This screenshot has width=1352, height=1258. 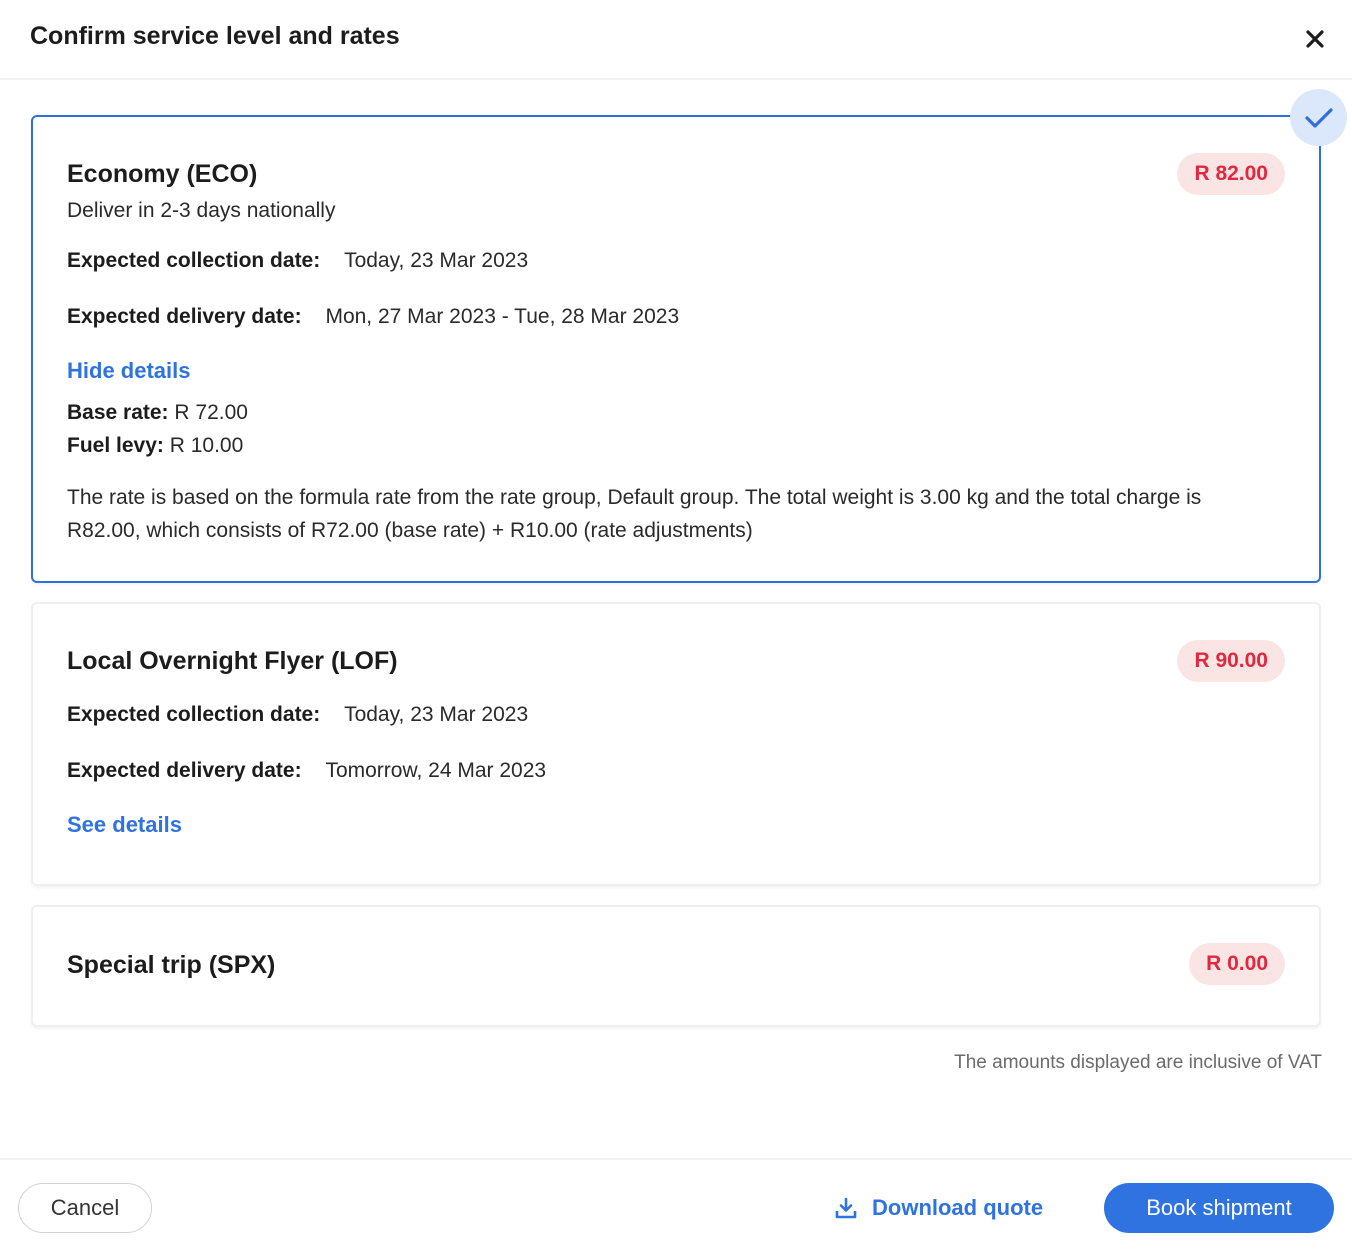 I want to click on base-rate-value: R 72.00, so click(x=211, y=412).